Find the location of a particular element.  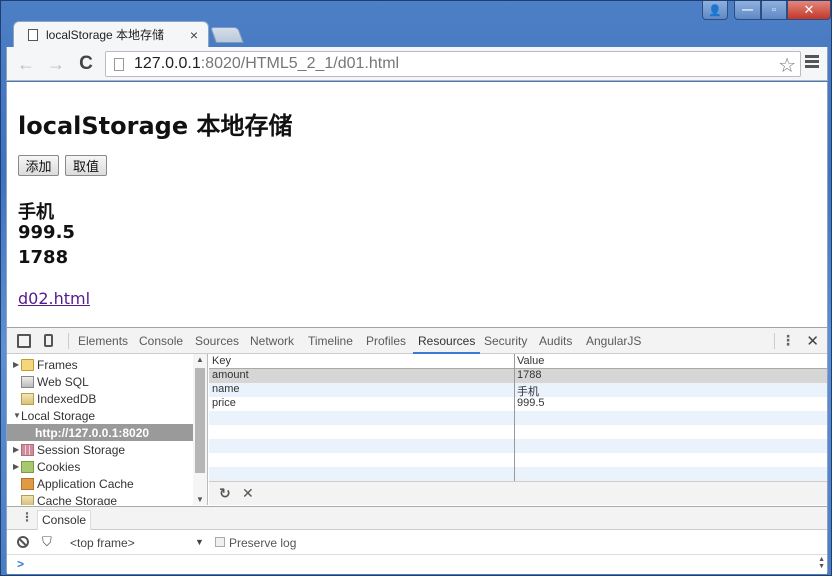

tab-audits: Audits is located at coordinates (555, 341).